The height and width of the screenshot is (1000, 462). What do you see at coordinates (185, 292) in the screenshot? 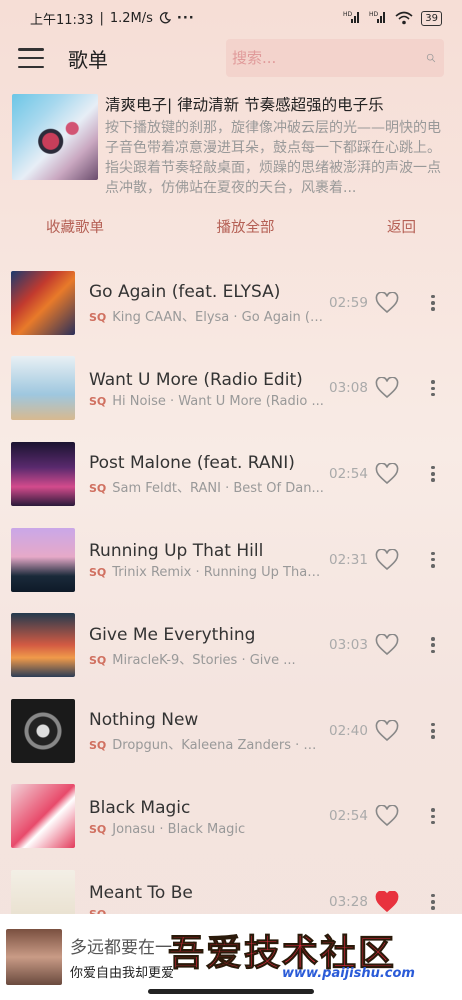
I see `song-title: Go Again (feat. ELYSA)` at bounding box center [185, 292].